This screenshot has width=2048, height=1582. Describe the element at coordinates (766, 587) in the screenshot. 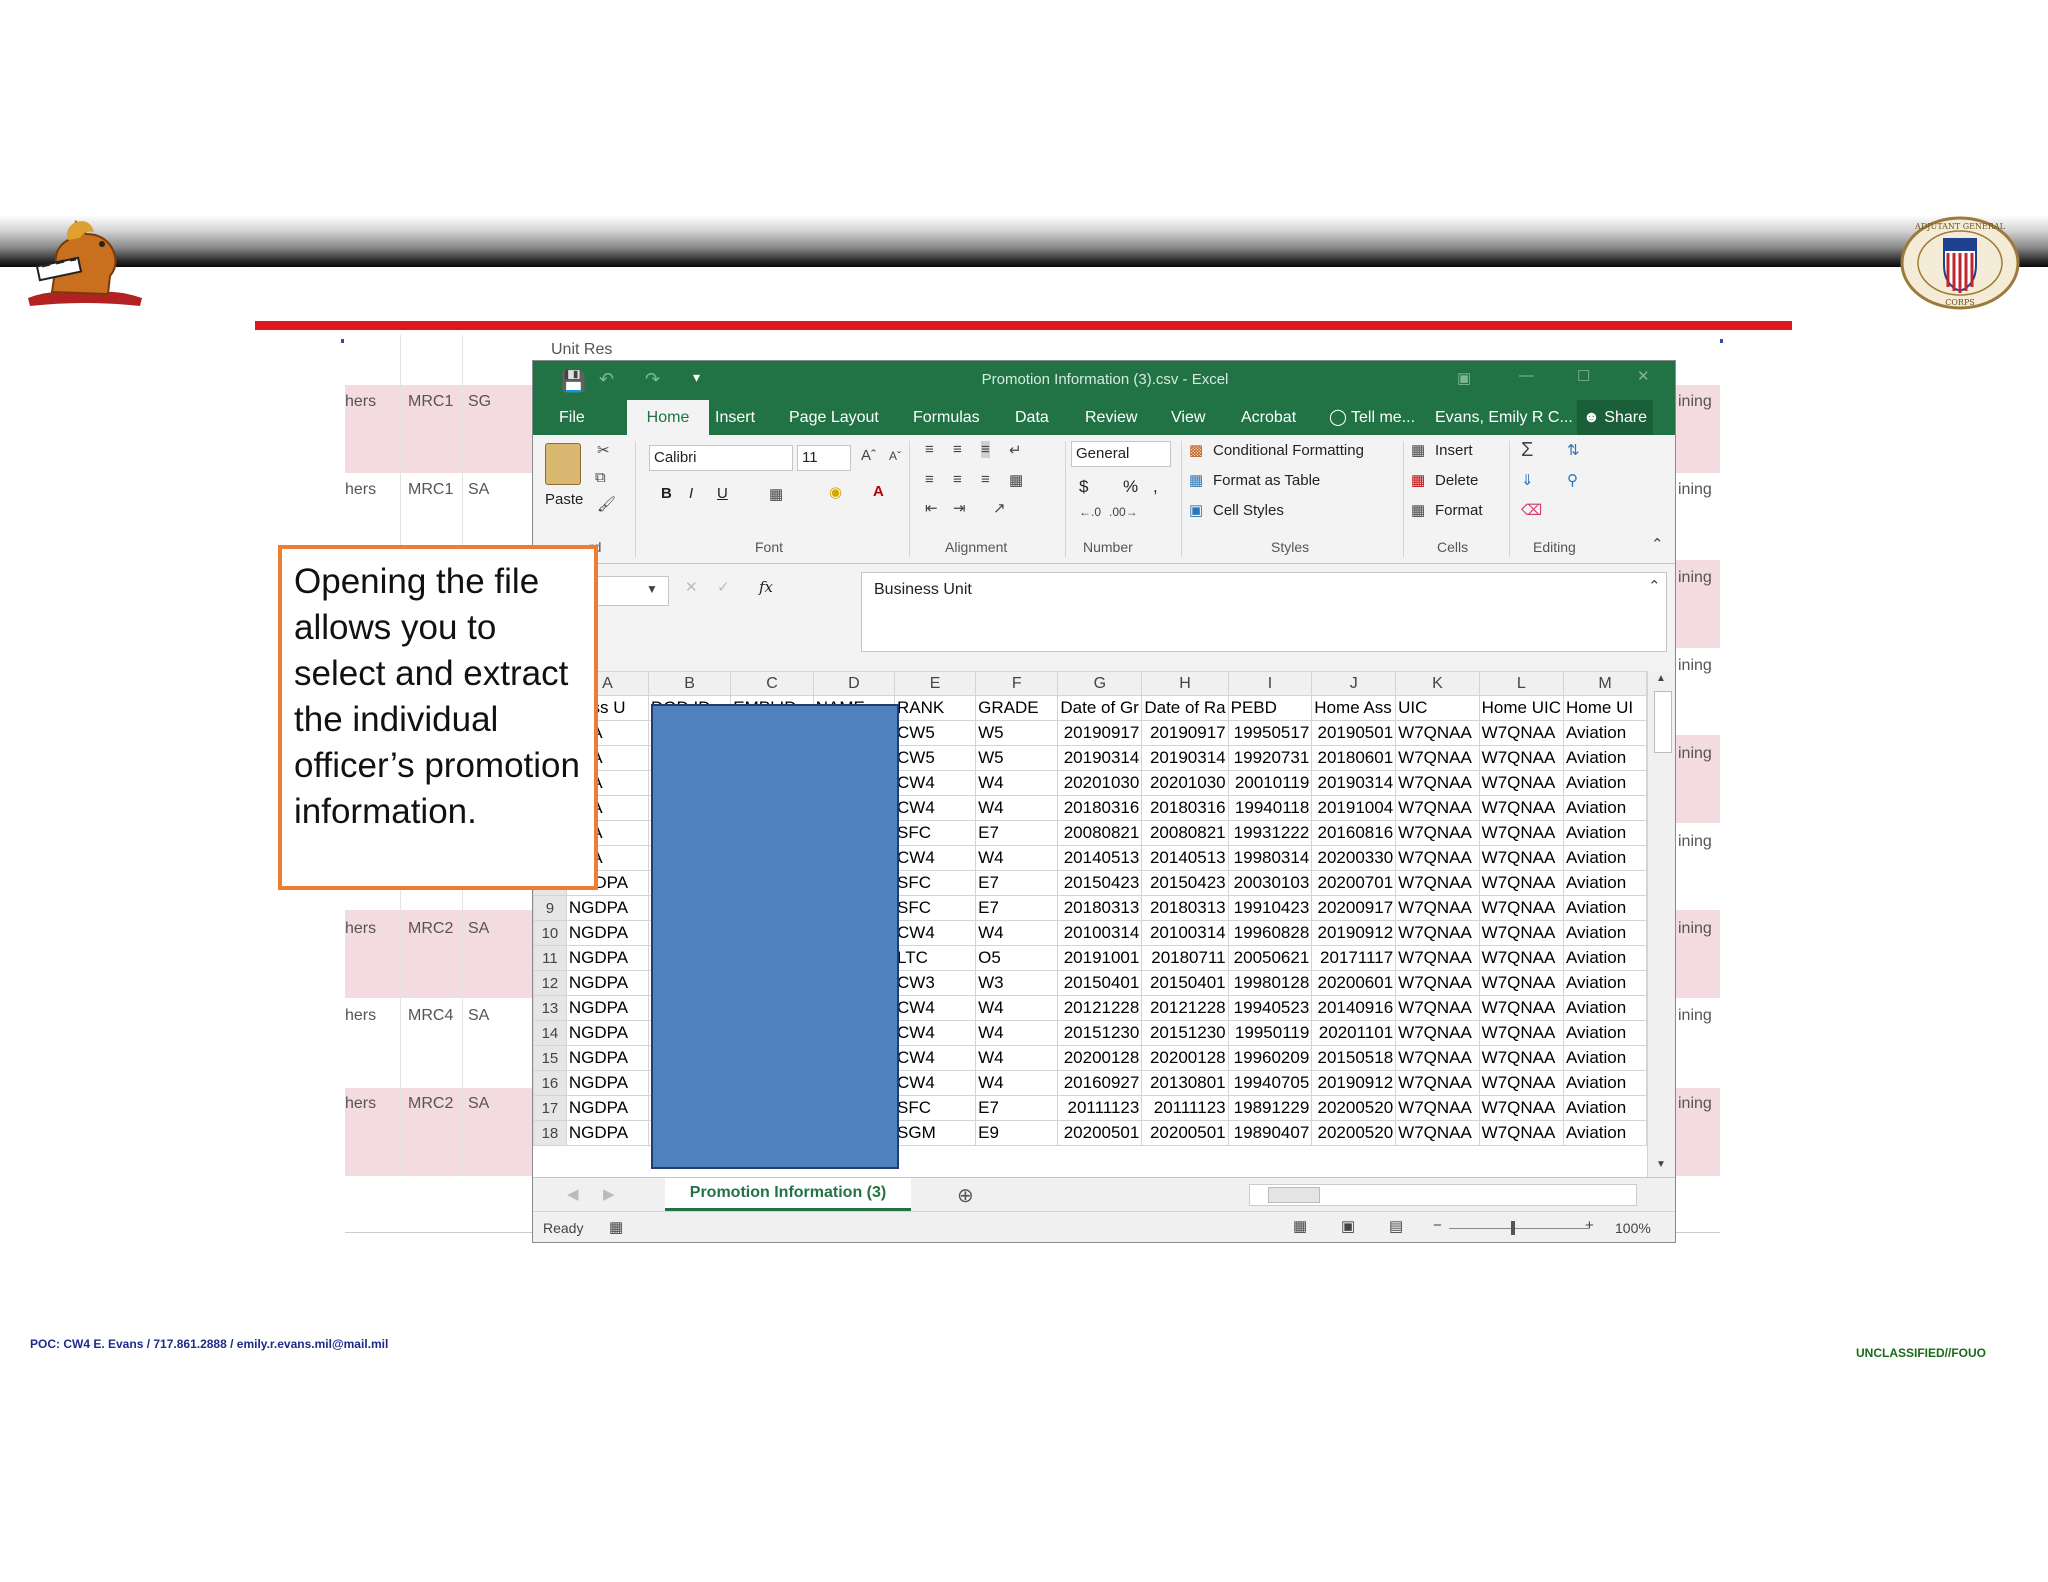

I see `insert-function-button: fx` at that location.